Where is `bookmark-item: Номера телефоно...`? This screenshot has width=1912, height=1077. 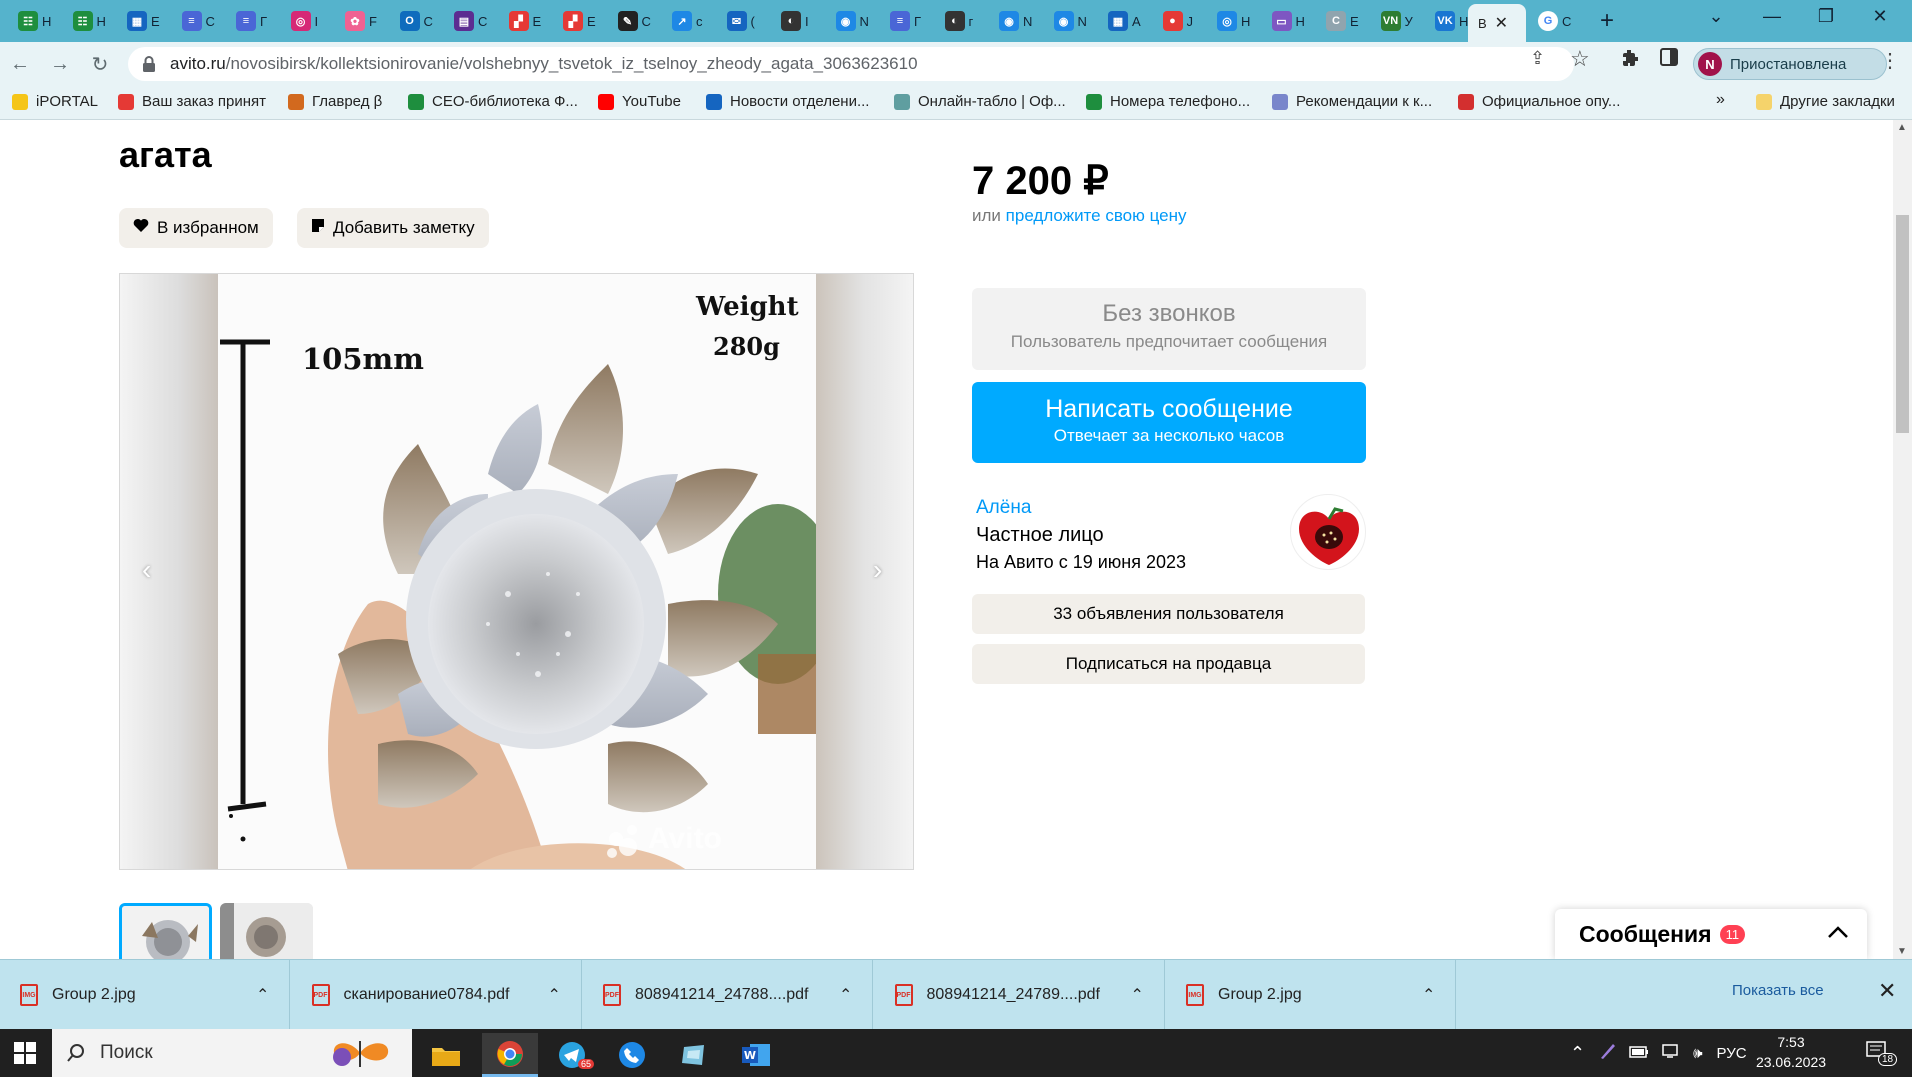 bookmark-item: Номера телефоно... is located at coordinates (1168, 101).